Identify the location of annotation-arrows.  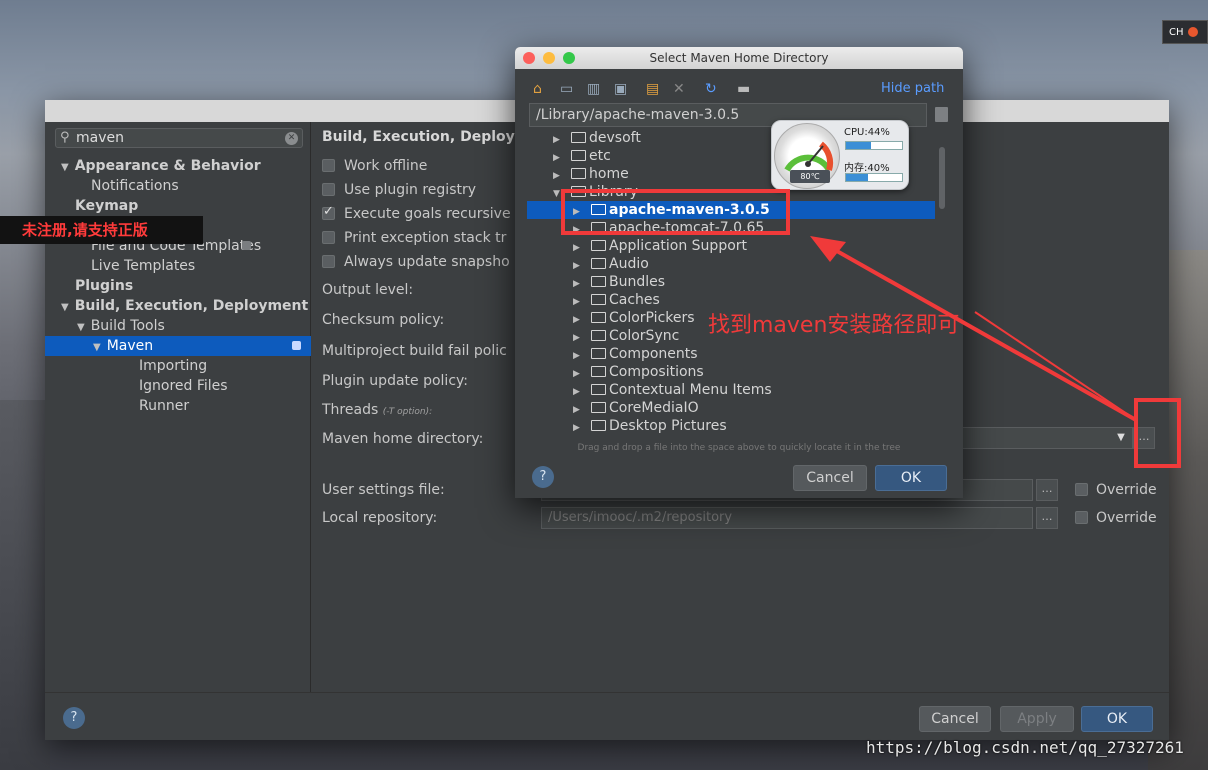
(973, 329).